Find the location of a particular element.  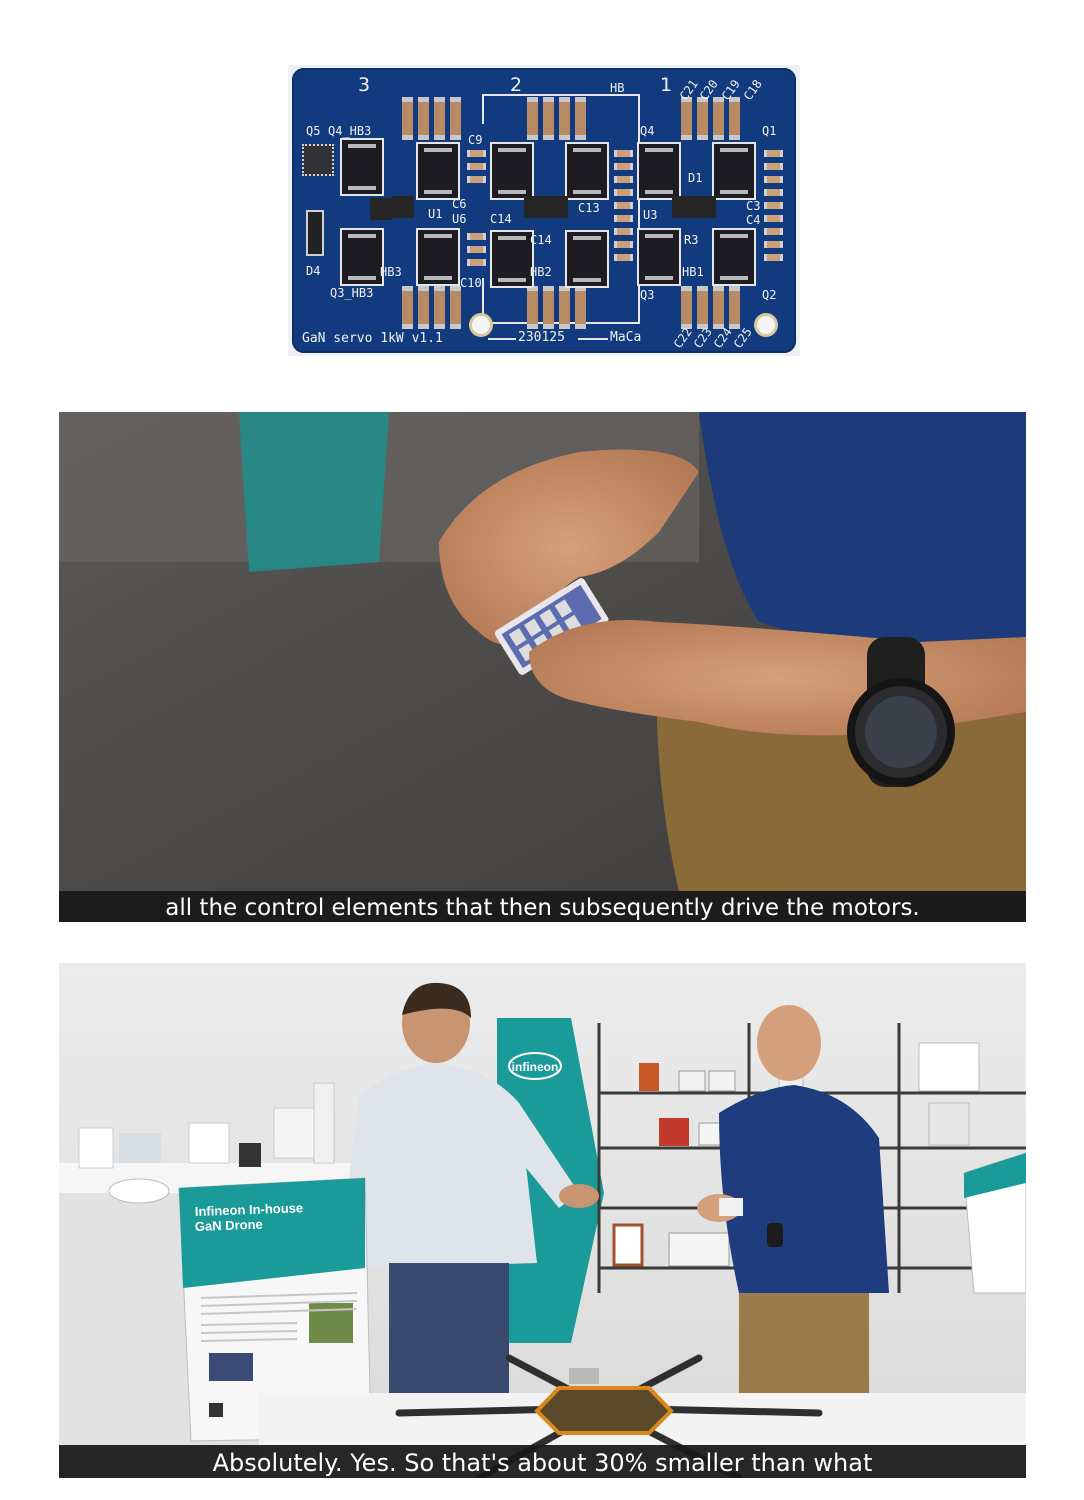

refdes-c13: C13 is located at coordinates (589, 208).